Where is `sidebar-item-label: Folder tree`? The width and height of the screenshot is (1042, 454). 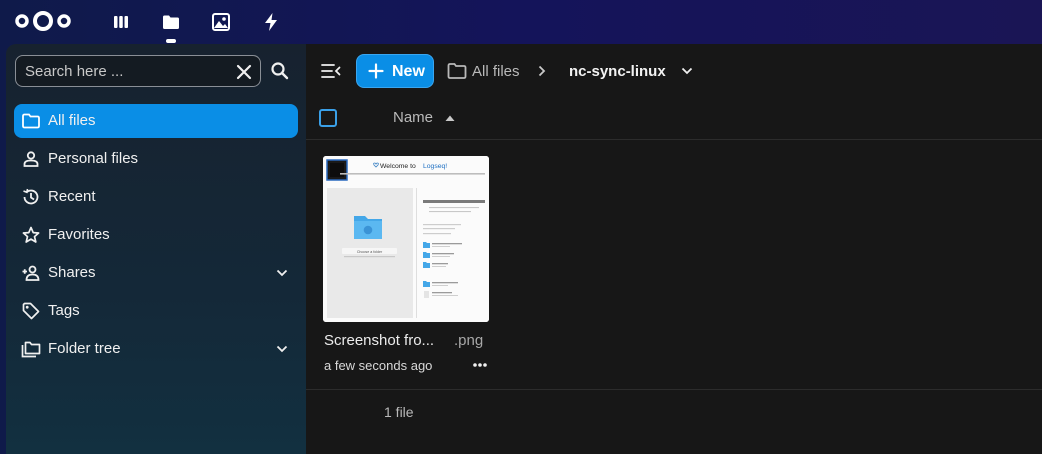 sidebar-item-label: Folder tree is located at coordinates (84, 348).